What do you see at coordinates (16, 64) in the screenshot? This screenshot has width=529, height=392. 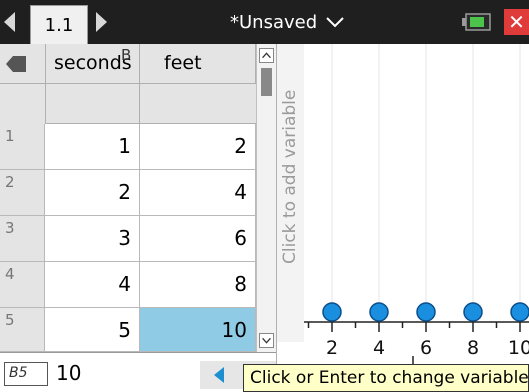 I see `tag-icon` at bounding box center [16, 64].